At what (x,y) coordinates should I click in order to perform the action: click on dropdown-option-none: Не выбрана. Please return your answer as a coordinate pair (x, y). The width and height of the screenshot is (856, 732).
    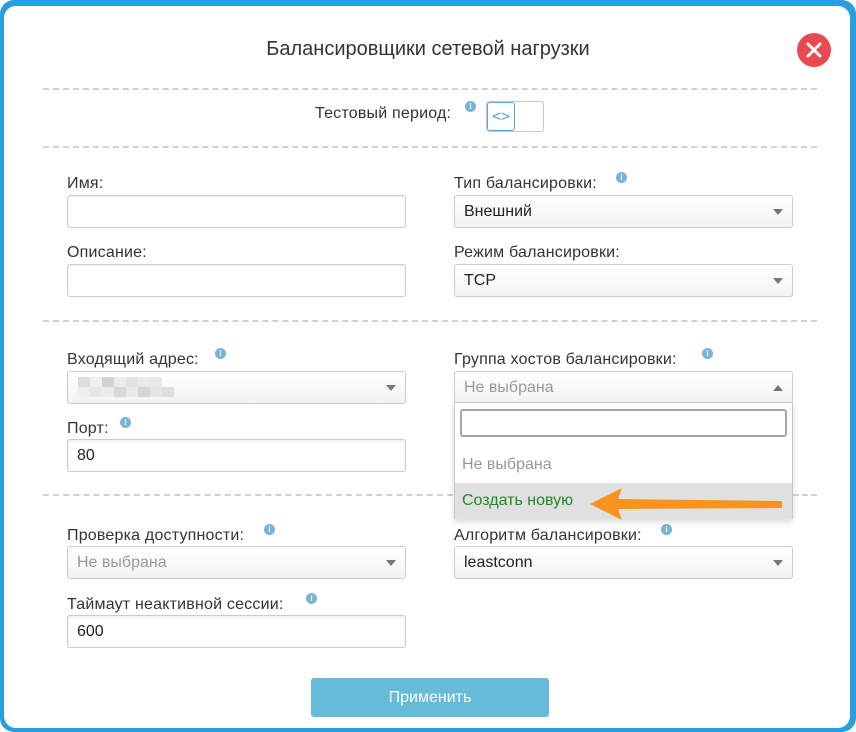
    Looking at the image, I should click on (623, 465).